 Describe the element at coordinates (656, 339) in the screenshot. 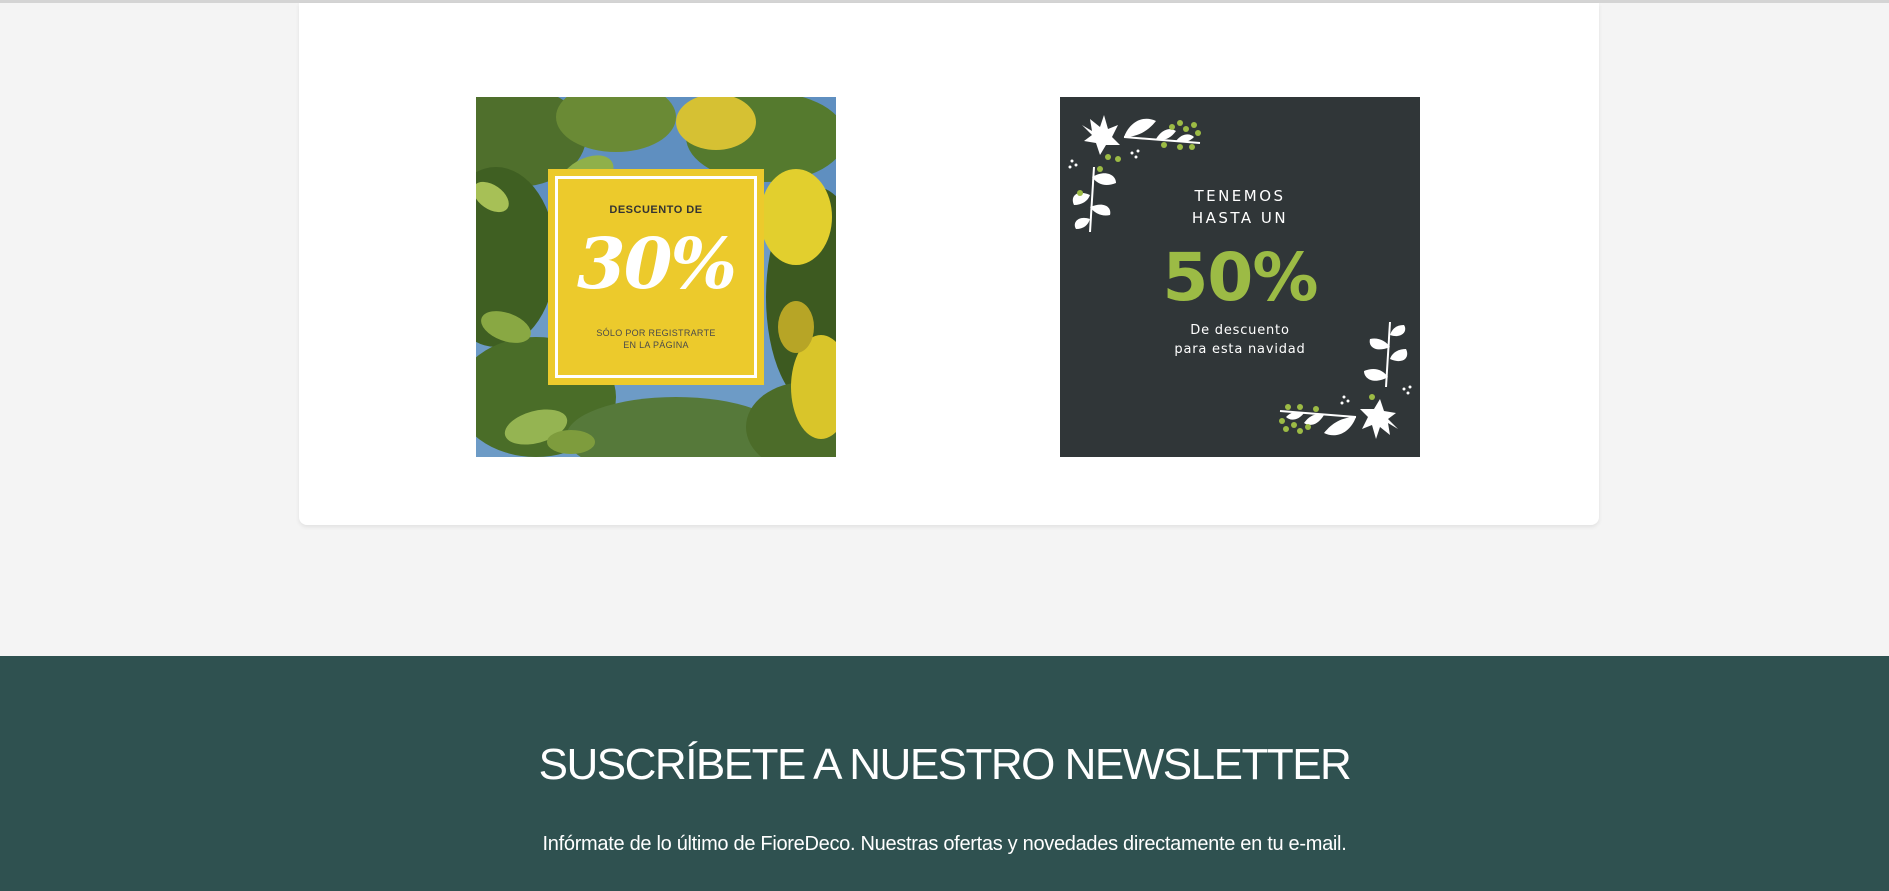

I see `discount-subtext: SÓLO POR REGISTRARTE EN LA PÁGINA` at that location.